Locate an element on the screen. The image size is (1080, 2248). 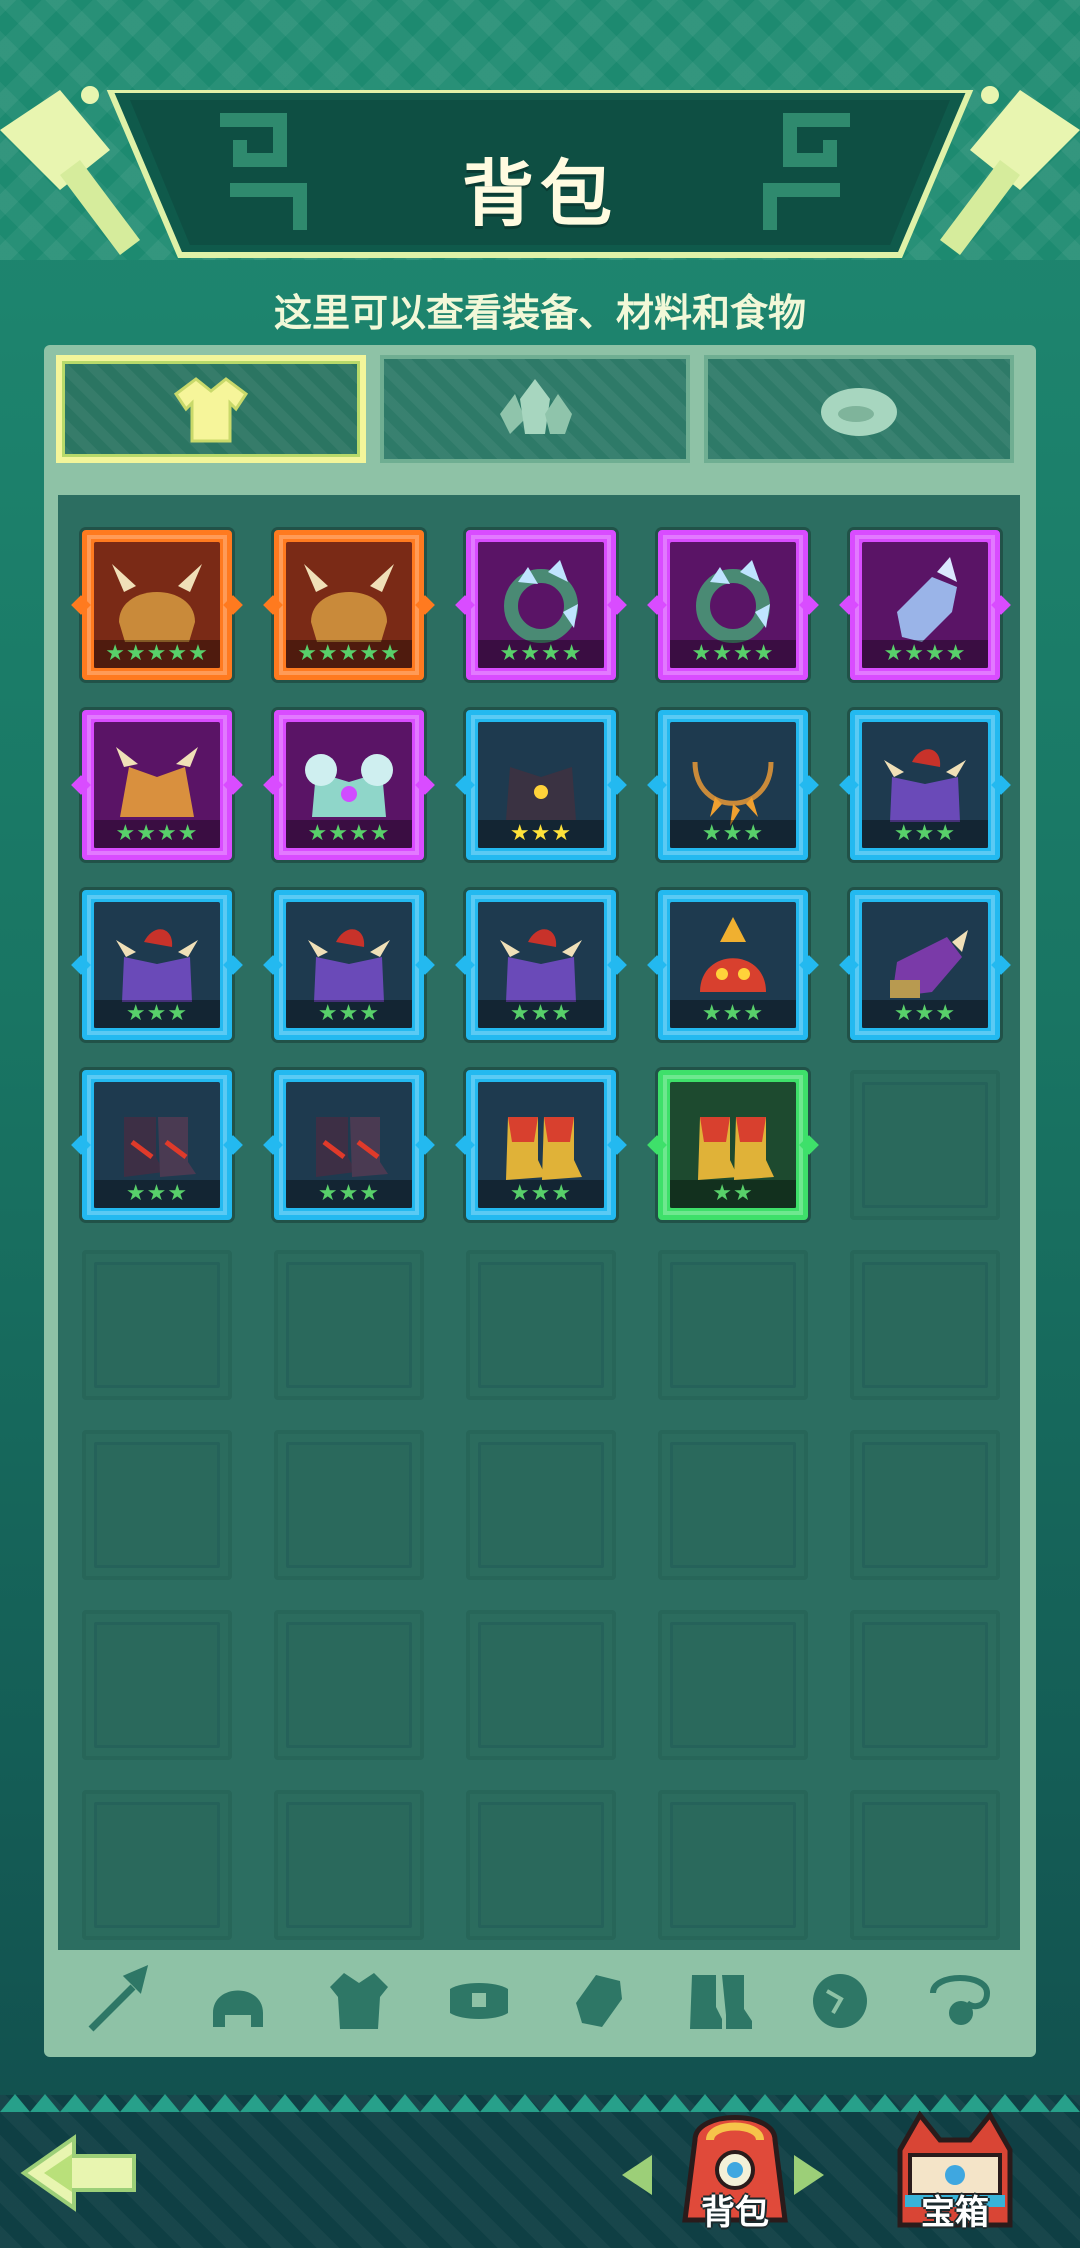
bracer-icon is located at coordinates (599, 2000).